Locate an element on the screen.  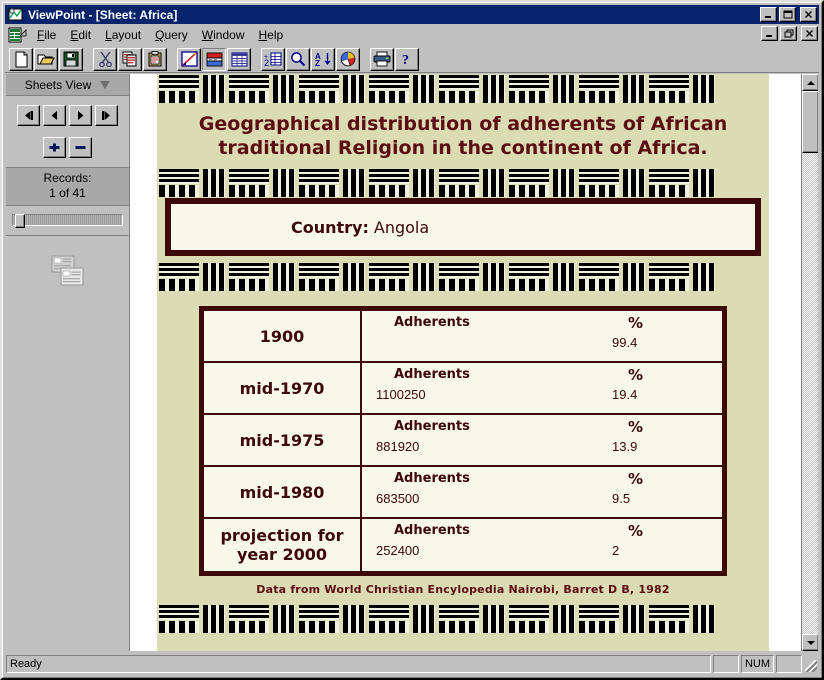
scrollbar-thumb is located at coordinates (810, 122).